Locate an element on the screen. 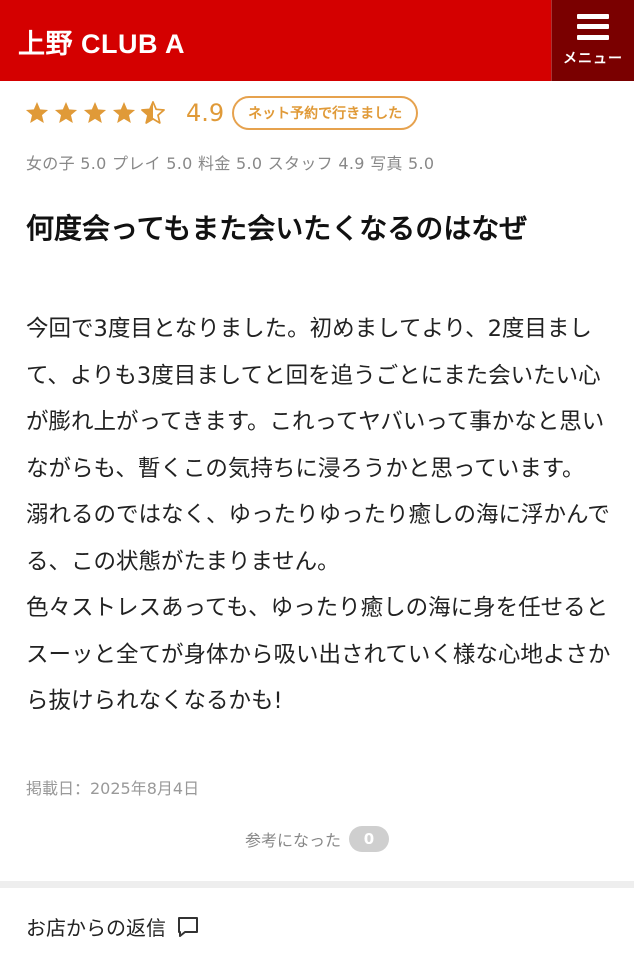 The height and width of the screenshot is (960, 634). menu-label: メニュー is located at coordinates (593, 58).